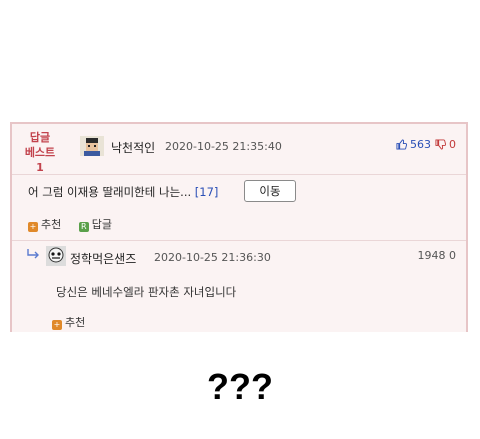 The width and height of the screenshot is (480, 439). I want to click on reply-arrow-icon, so click(33, 254).